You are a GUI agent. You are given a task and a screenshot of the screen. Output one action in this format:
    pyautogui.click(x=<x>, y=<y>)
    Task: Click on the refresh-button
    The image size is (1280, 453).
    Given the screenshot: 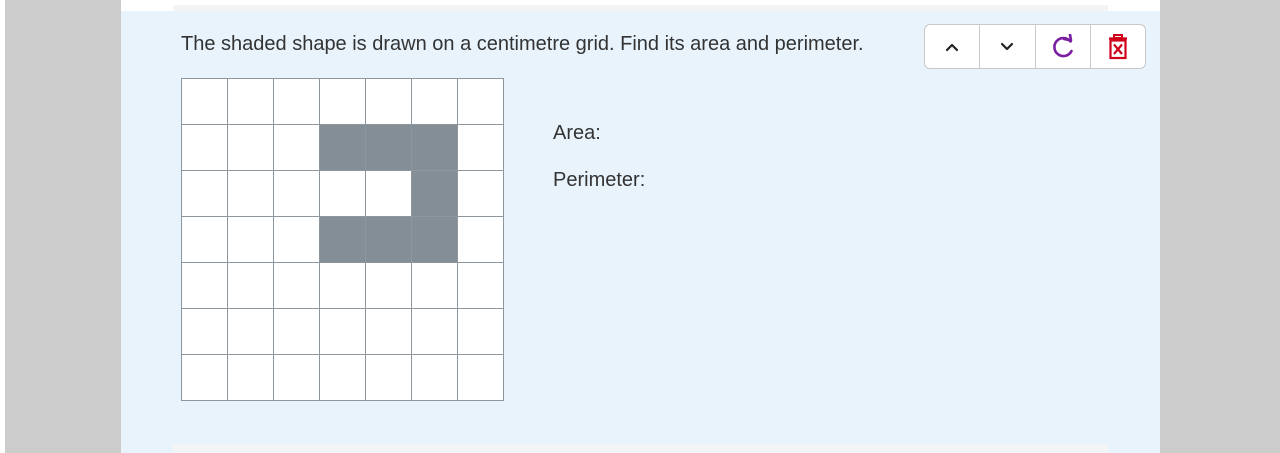 What is the action you would take?
    pyautogui.click(x=1062, y=46)
    